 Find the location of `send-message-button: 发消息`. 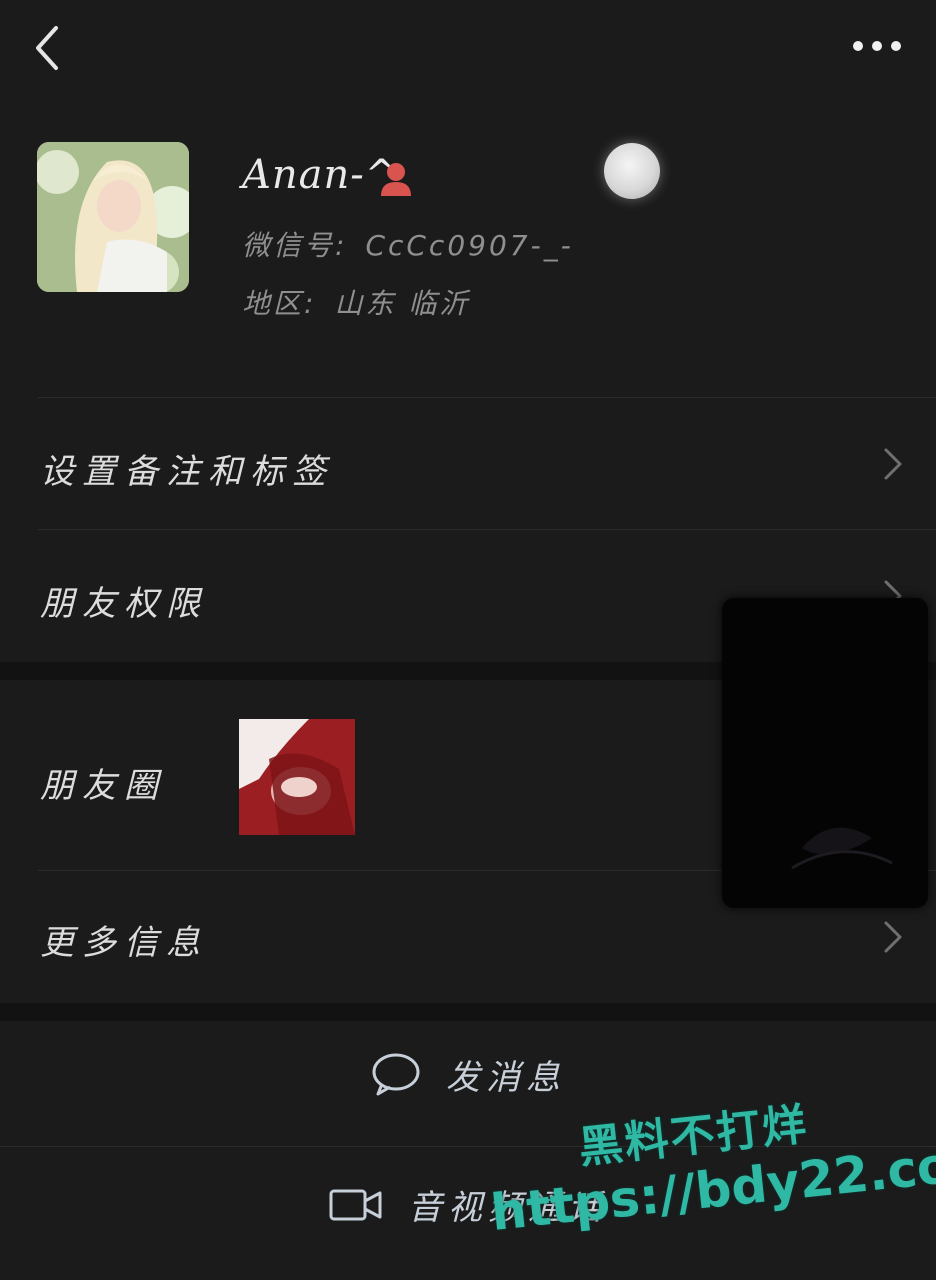

send-message-button: 发消息 is located at coordinates (468, 1090).